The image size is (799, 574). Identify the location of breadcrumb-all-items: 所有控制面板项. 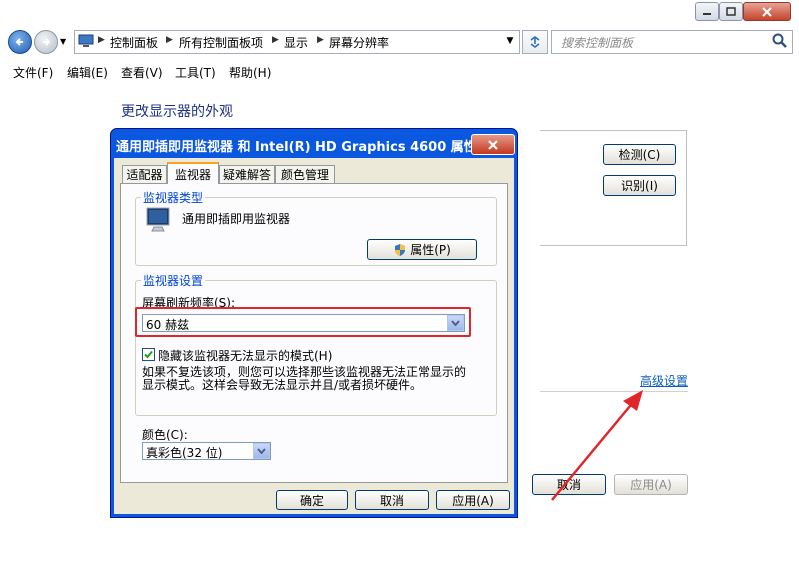
(221, 42).